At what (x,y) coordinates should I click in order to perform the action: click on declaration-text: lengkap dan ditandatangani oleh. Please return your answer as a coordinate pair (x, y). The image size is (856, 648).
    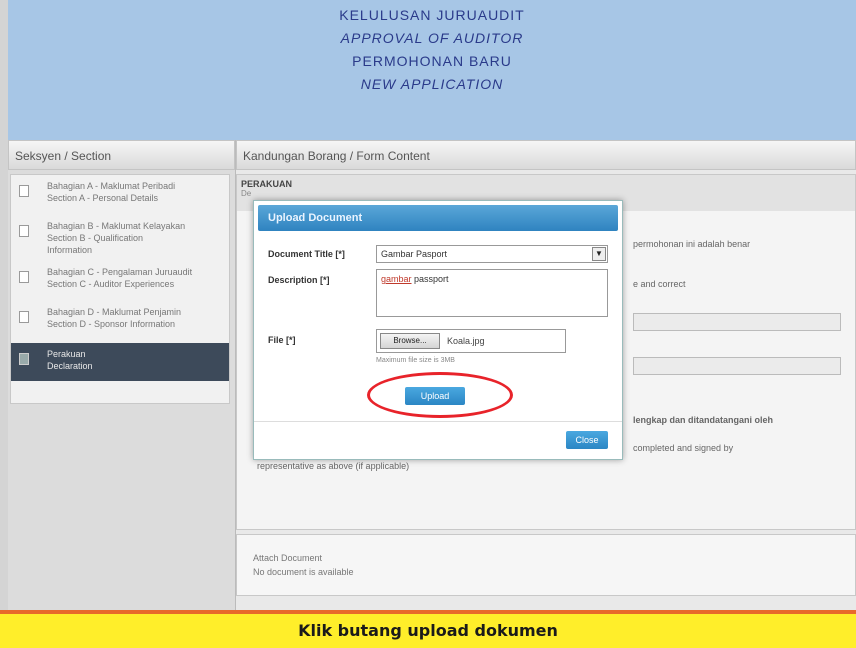
    Looking at the image, I should click on (703, 420).